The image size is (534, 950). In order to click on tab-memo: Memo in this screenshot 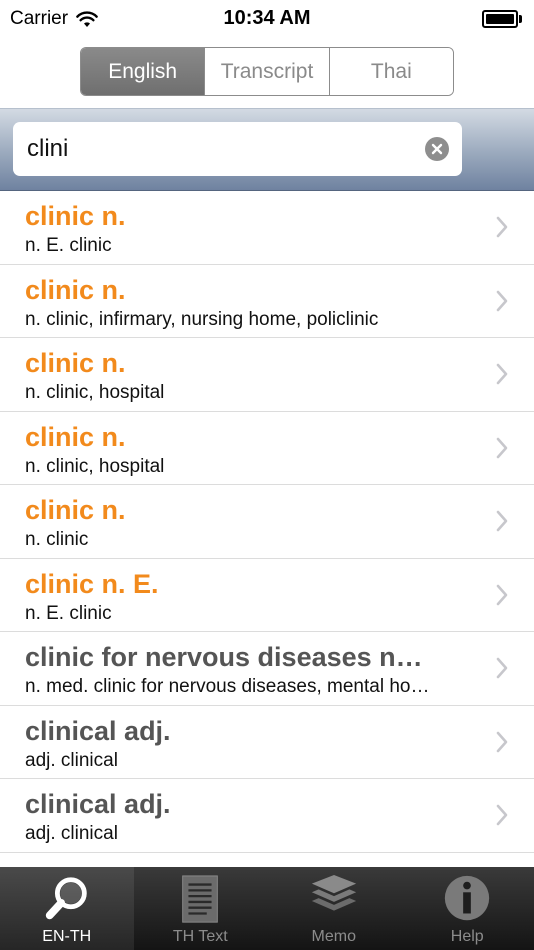, I will do `click(334, 908)`.